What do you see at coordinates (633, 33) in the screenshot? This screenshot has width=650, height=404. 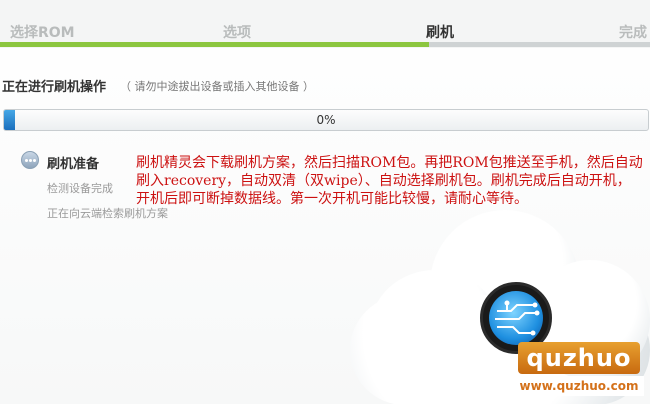 I see `step-complete: 完成` at bounding box center [633, 33].